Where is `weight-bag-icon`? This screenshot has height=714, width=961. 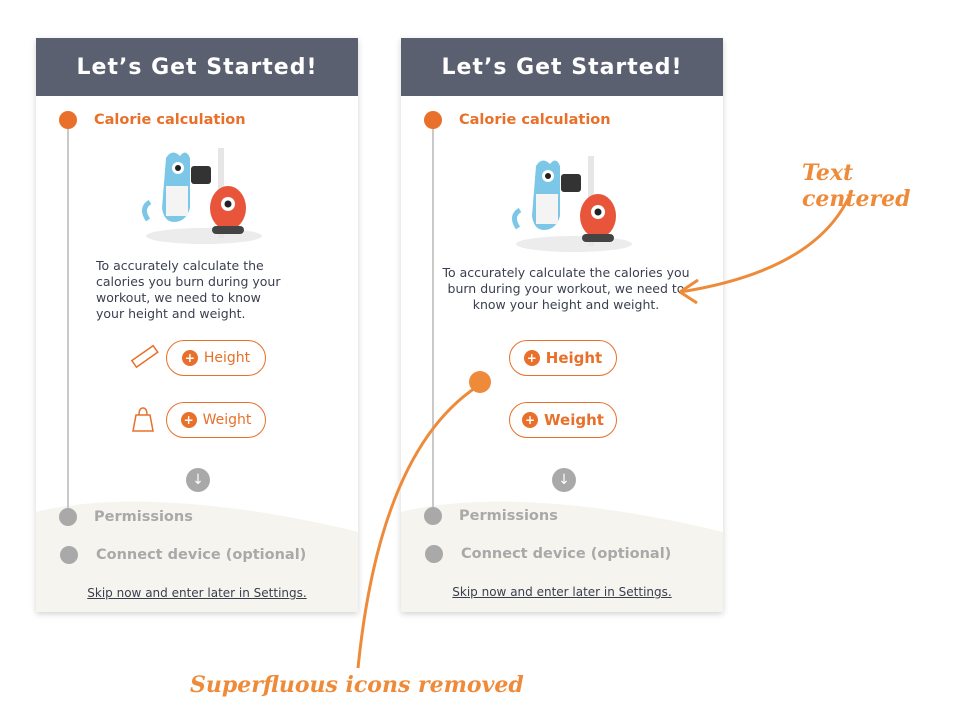
weight-bag-icon is located at coordinates (143, 419).